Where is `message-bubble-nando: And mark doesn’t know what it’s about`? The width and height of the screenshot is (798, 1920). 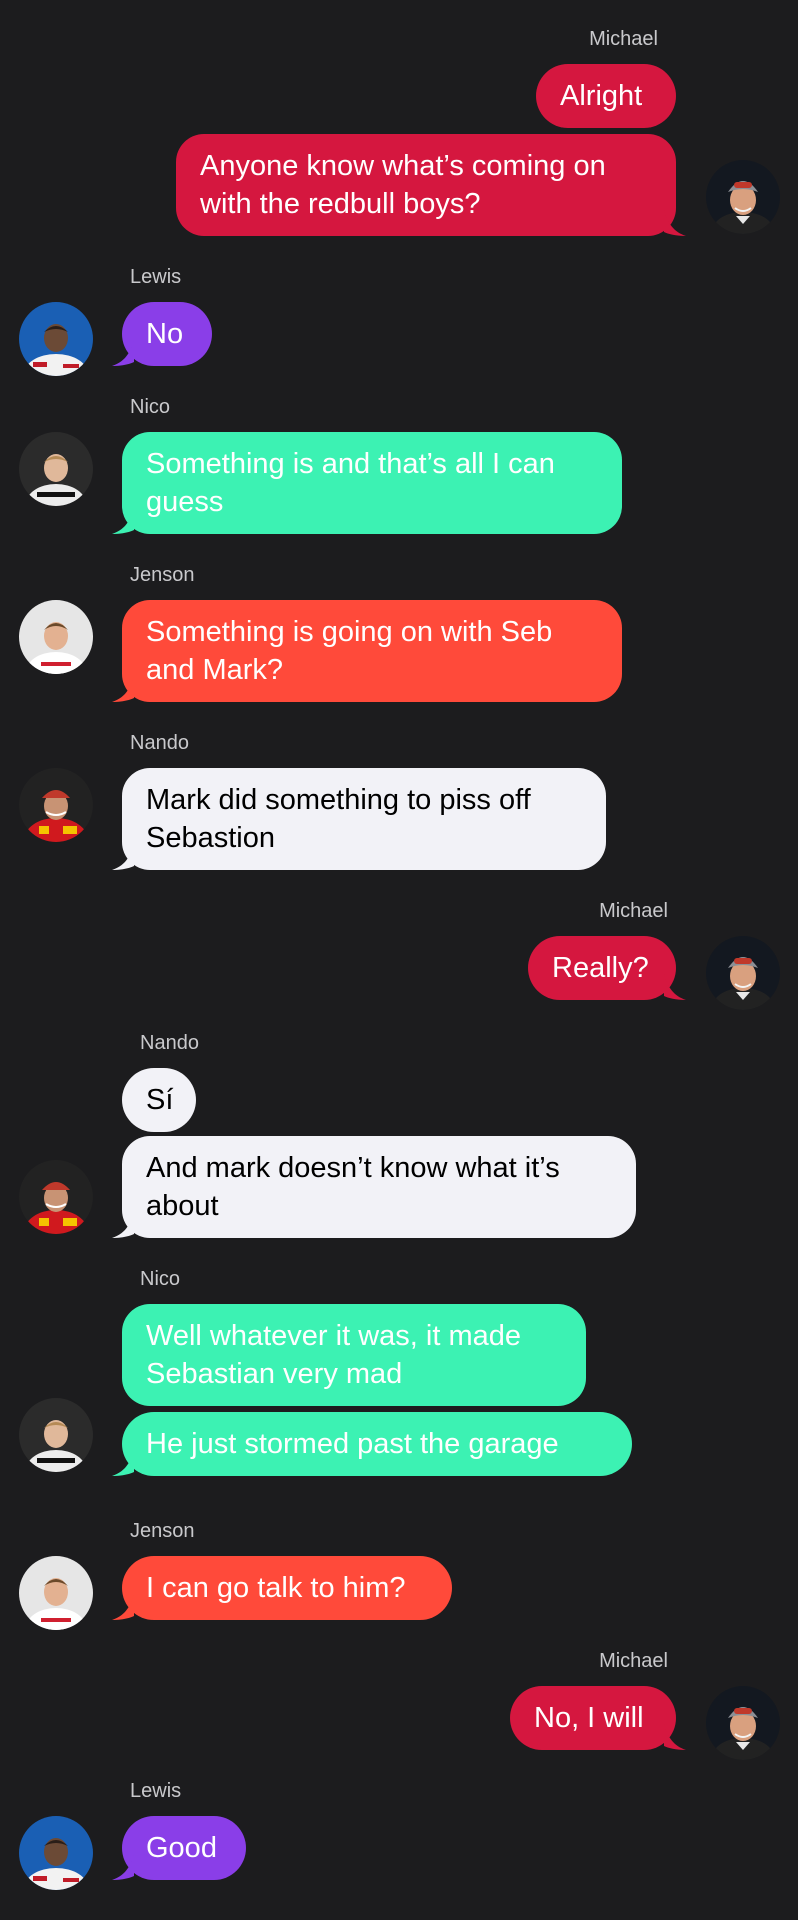 message-bubble-nando: And mark doesn’t know what it’s about is located at coordinates (379, 1187).